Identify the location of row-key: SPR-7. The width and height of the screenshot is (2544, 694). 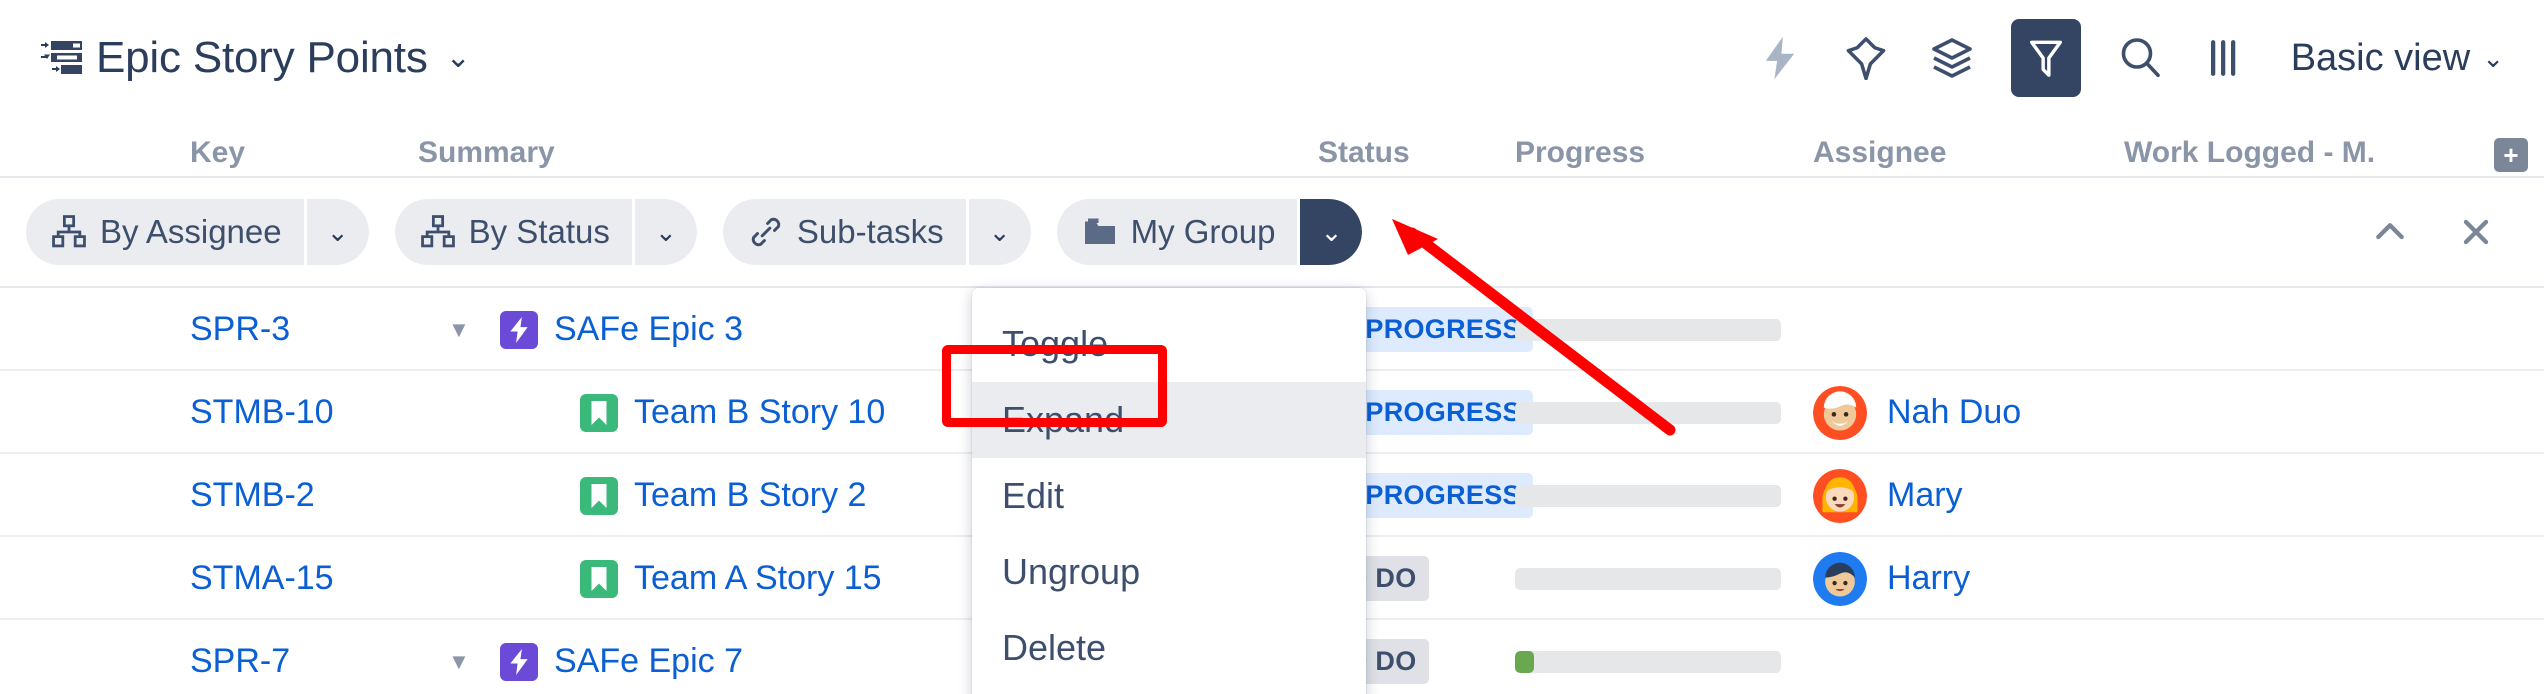
(240, 657).